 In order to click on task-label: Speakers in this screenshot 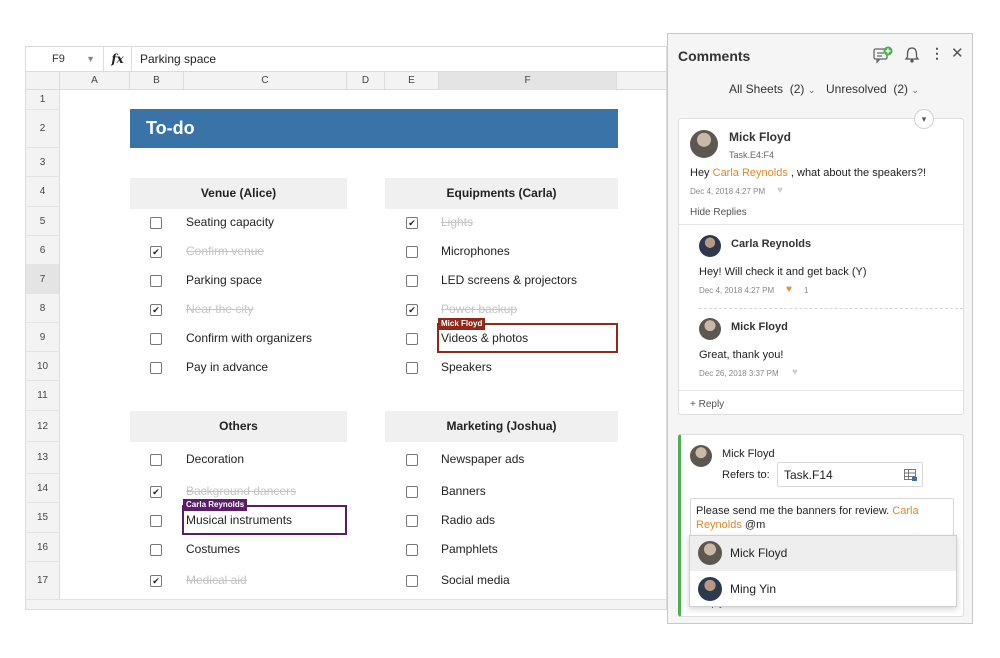, I will do `click(466, 367)`.